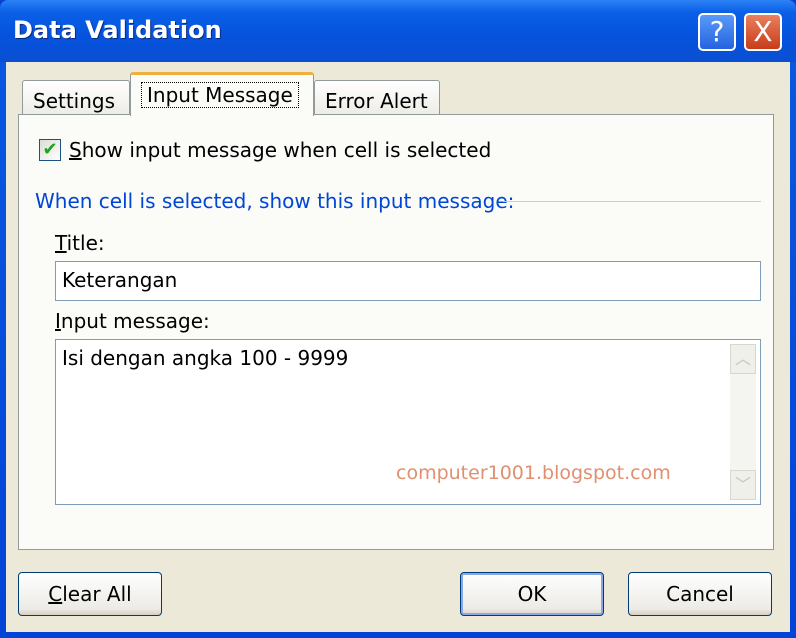 The height and width of the screenshot is (638, 796). What do you see at coordinates (743, 359) in the screenshot?
I see `scroll-up-icon: ︿` at bounding box center [743, 359].